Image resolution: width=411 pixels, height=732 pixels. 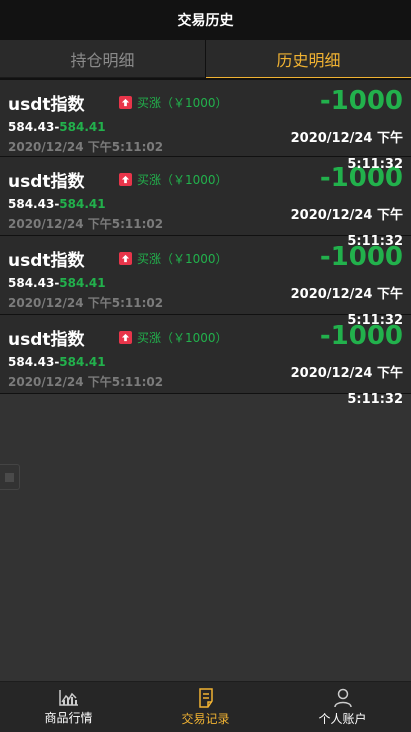 I want to click on nav-trade-records-label: 交易记录, so click(x=205, y=718).